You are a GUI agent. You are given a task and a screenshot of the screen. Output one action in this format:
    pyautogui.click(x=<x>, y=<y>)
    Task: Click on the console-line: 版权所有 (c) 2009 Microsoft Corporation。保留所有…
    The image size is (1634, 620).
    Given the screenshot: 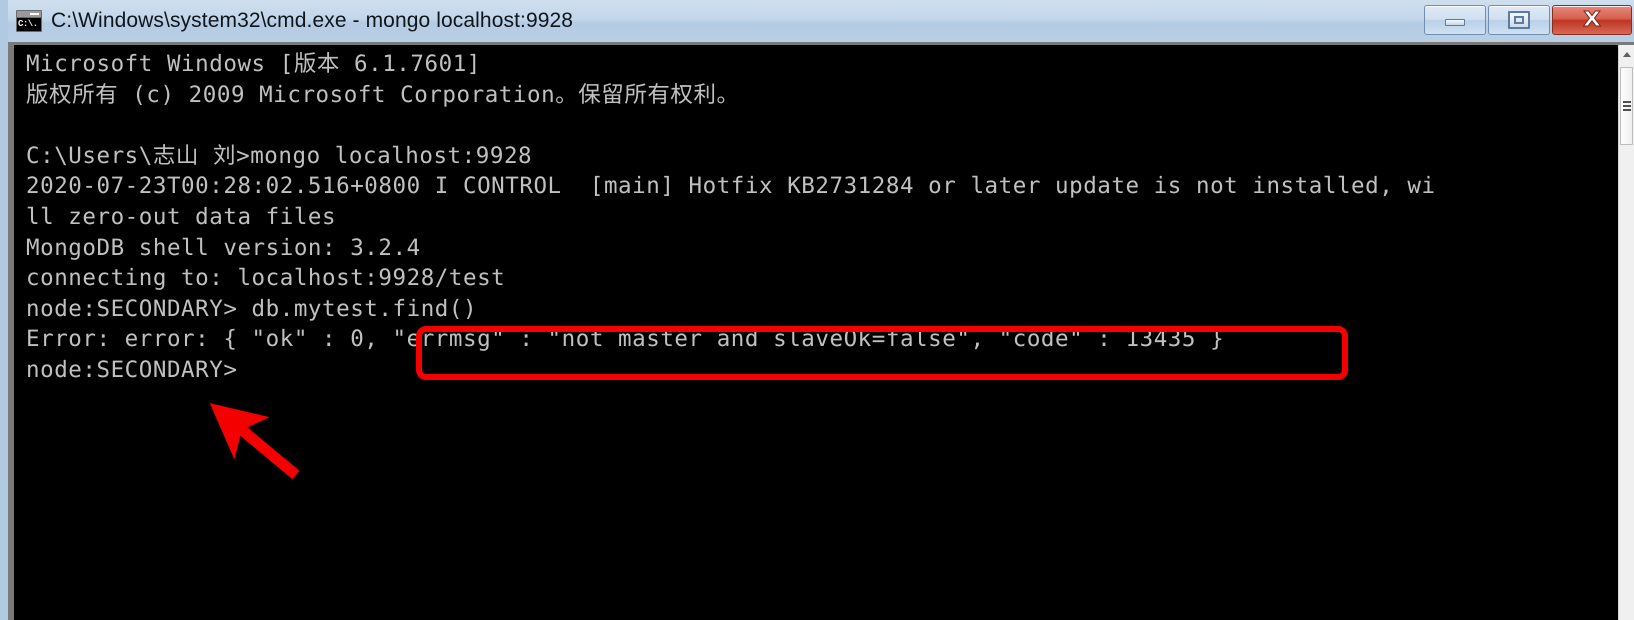 What is the action you would take?
    pyautogui.click(x=383, y=94)
    